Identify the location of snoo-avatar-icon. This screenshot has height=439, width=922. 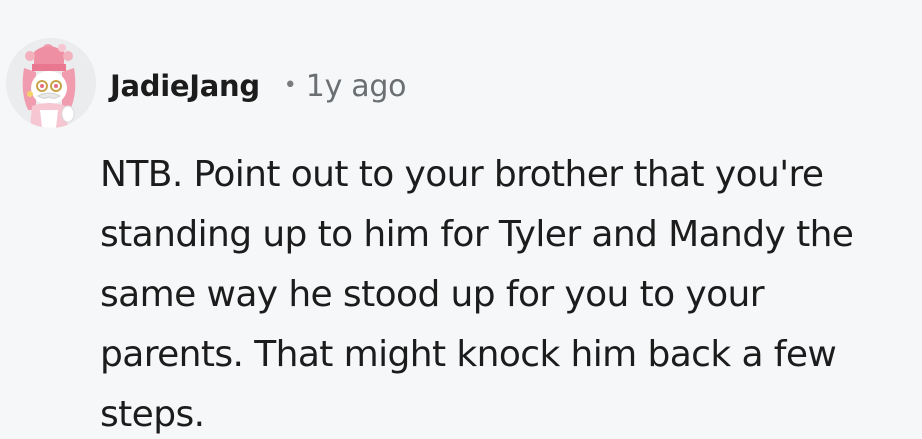
(51, 83).